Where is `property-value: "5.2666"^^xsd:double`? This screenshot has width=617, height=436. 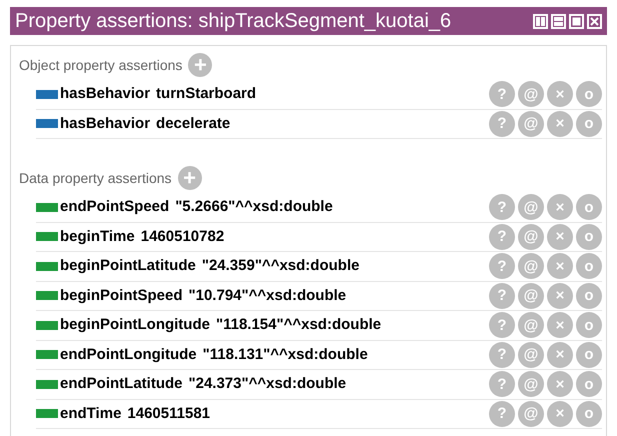
property-value: "5.2666"^^xsd:double is located at coordinates (254, 207).